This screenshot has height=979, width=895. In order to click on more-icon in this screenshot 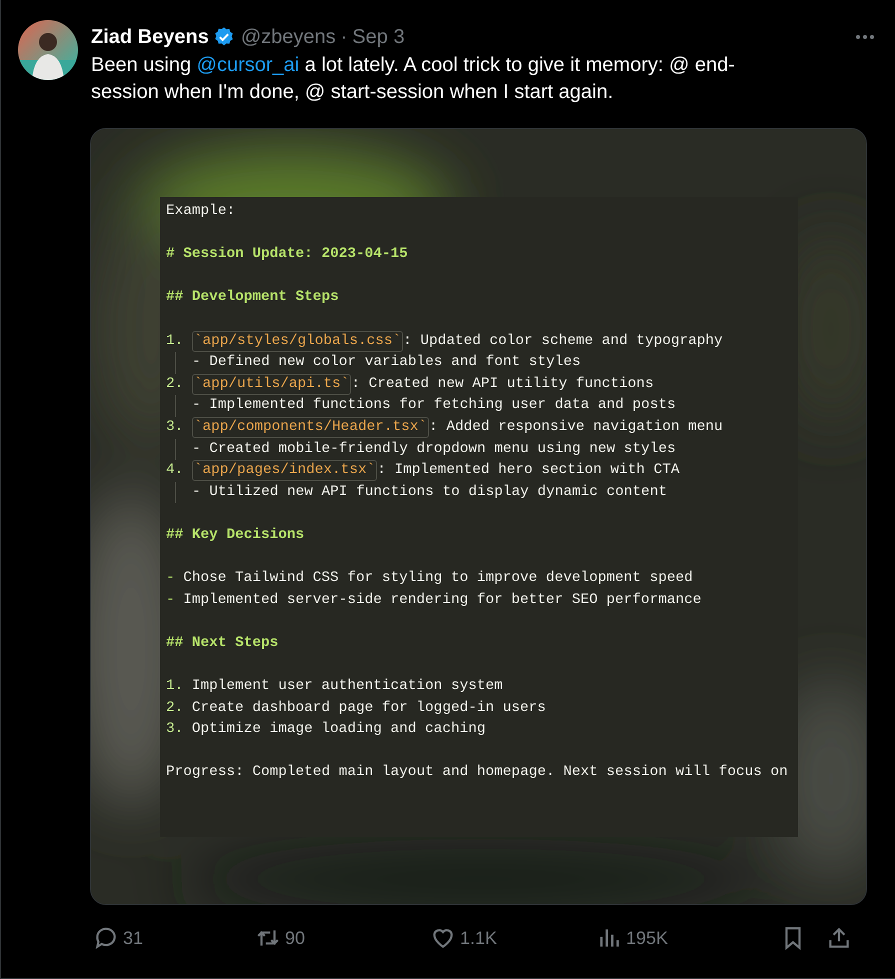, I will do `click(865, 37)`.